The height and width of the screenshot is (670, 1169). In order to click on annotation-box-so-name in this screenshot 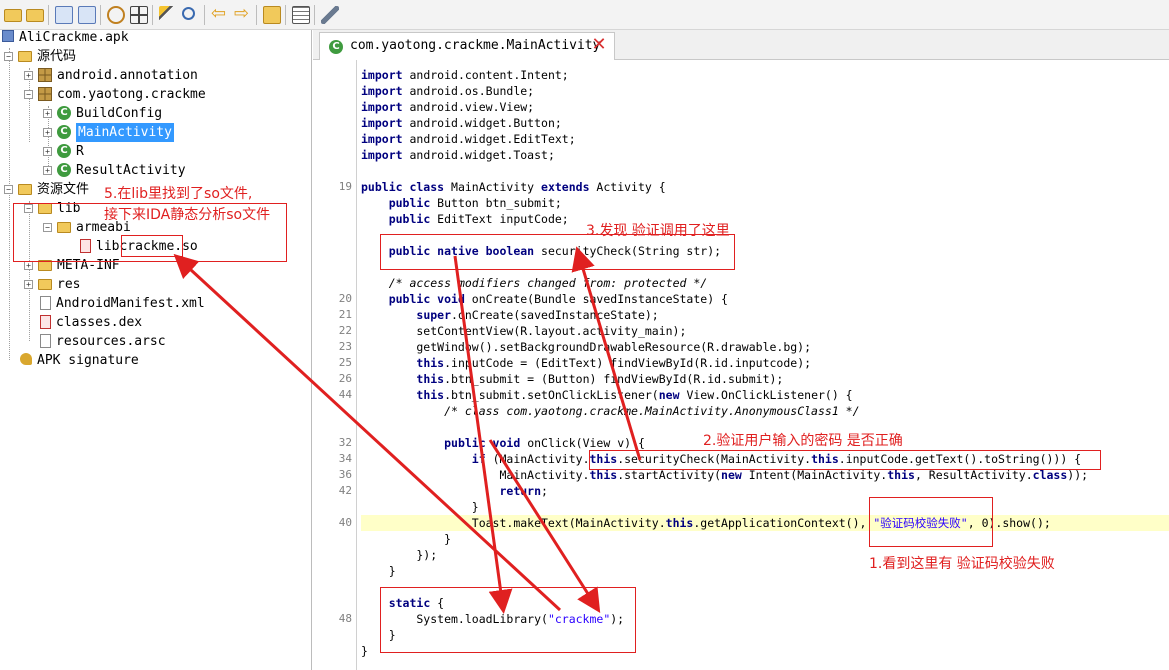, I will do `click(152, 246)`.